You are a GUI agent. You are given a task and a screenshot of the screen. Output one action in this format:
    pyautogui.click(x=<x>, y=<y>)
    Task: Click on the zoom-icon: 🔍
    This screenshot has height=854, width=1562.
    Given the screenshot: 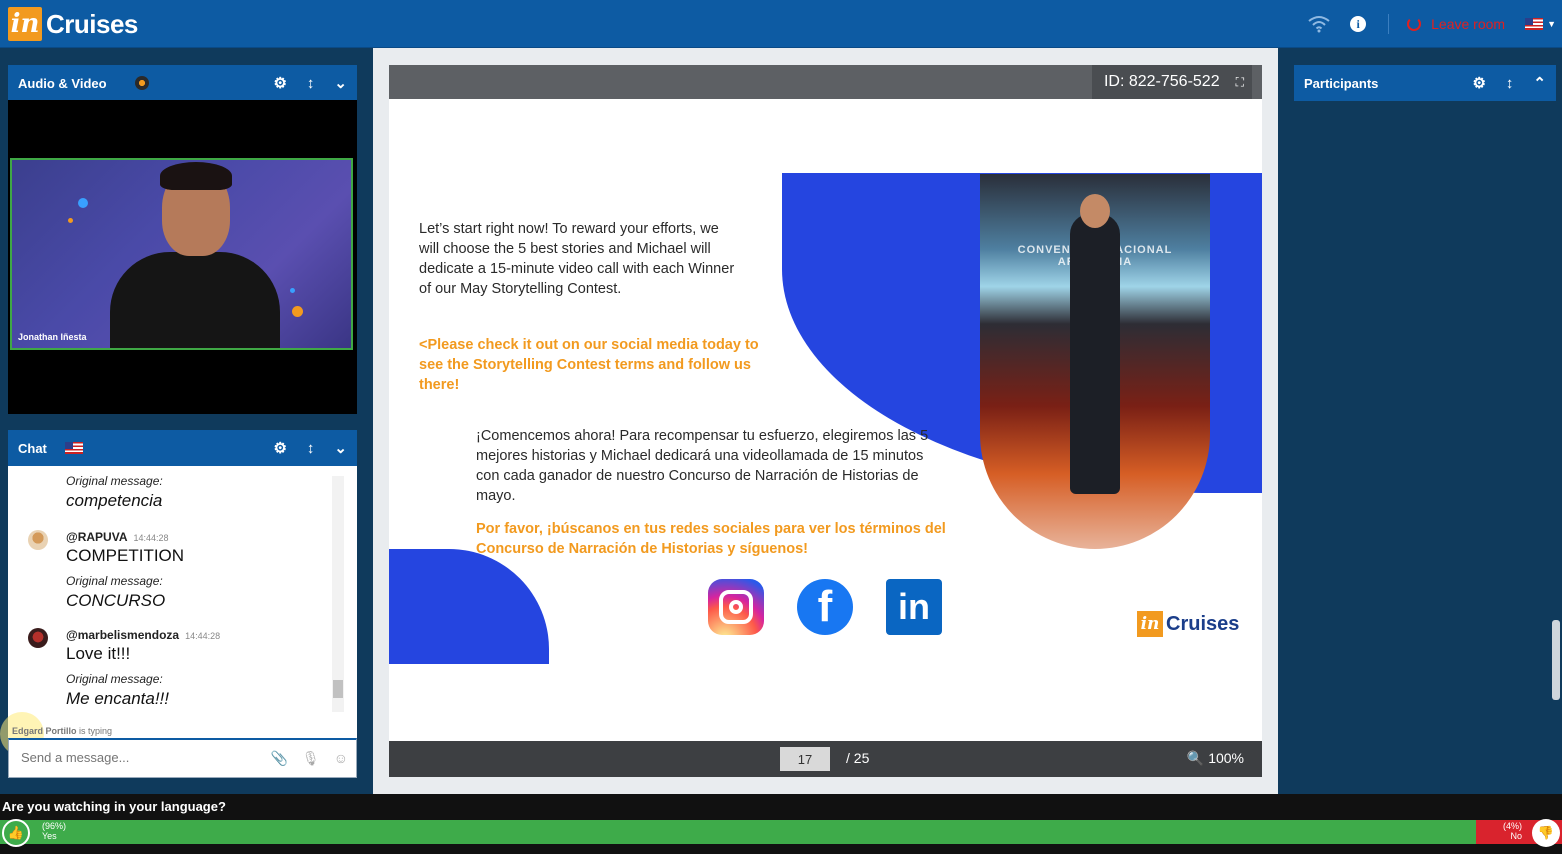 What is the action you would take?
    pyautogui.click(x=1195, y=758)
    